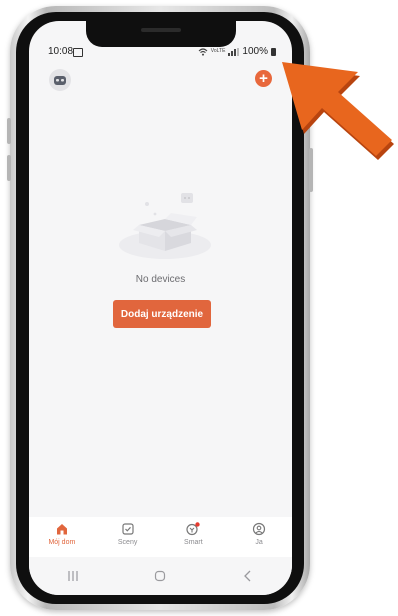 This screenshot has height=616, width=398. I want to click on status-right: VoLTE 100%, so click(237, 51).